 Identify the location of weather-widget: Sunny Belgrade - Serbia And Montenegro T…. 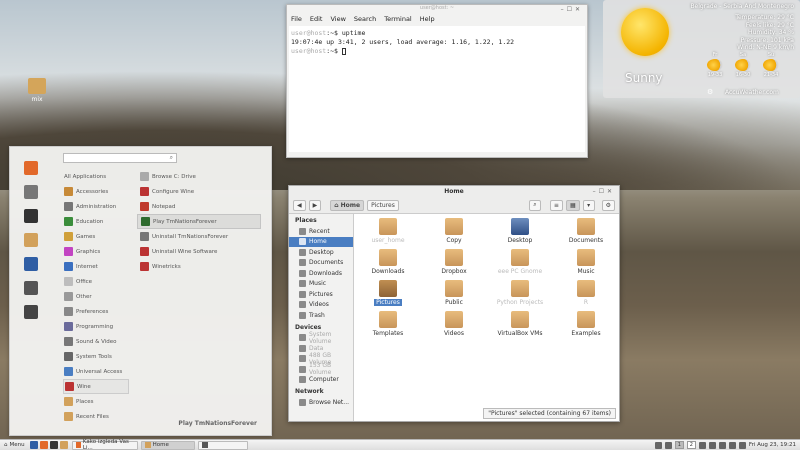
(701, 49).